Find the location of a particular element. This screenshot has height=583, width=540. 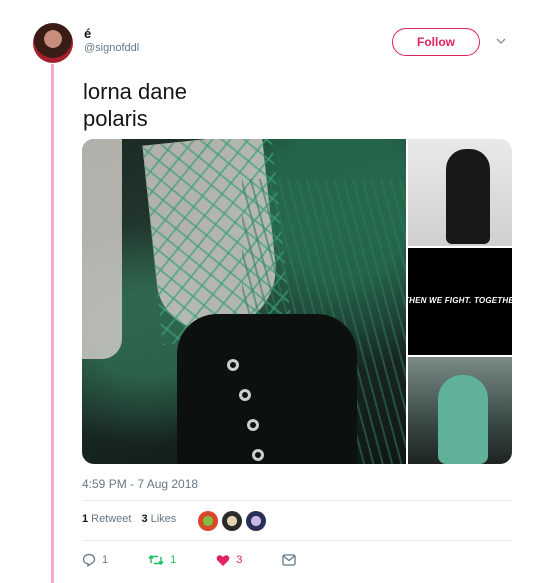

user-handle: @signofddl is located at coordinates (111, 48).